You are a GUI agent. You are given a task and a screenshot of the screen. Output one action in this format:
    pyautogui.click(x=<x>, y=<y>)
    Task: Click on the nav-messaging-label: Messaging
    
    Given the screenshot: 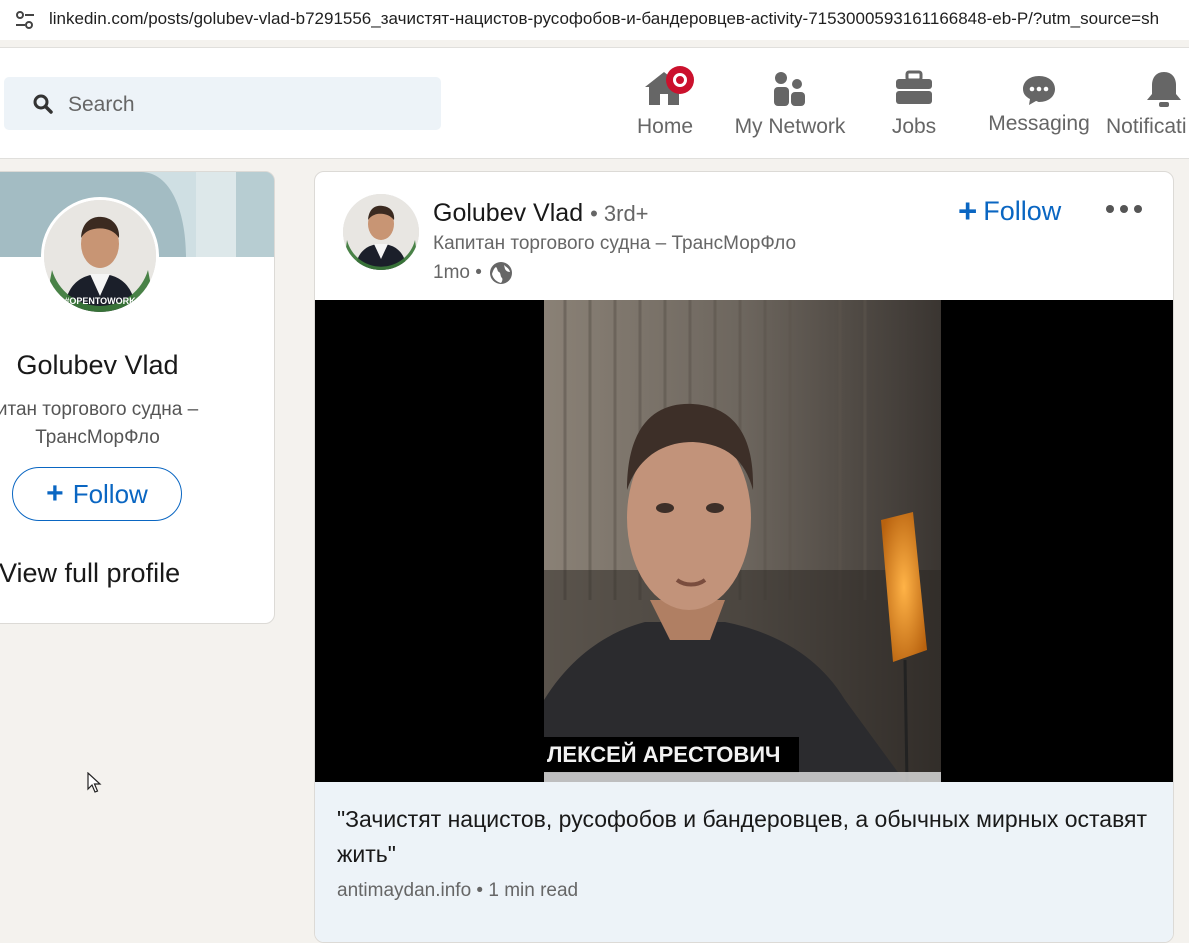 What is the action you would take?
    pyautogui.click(x=1039, y=123)
    